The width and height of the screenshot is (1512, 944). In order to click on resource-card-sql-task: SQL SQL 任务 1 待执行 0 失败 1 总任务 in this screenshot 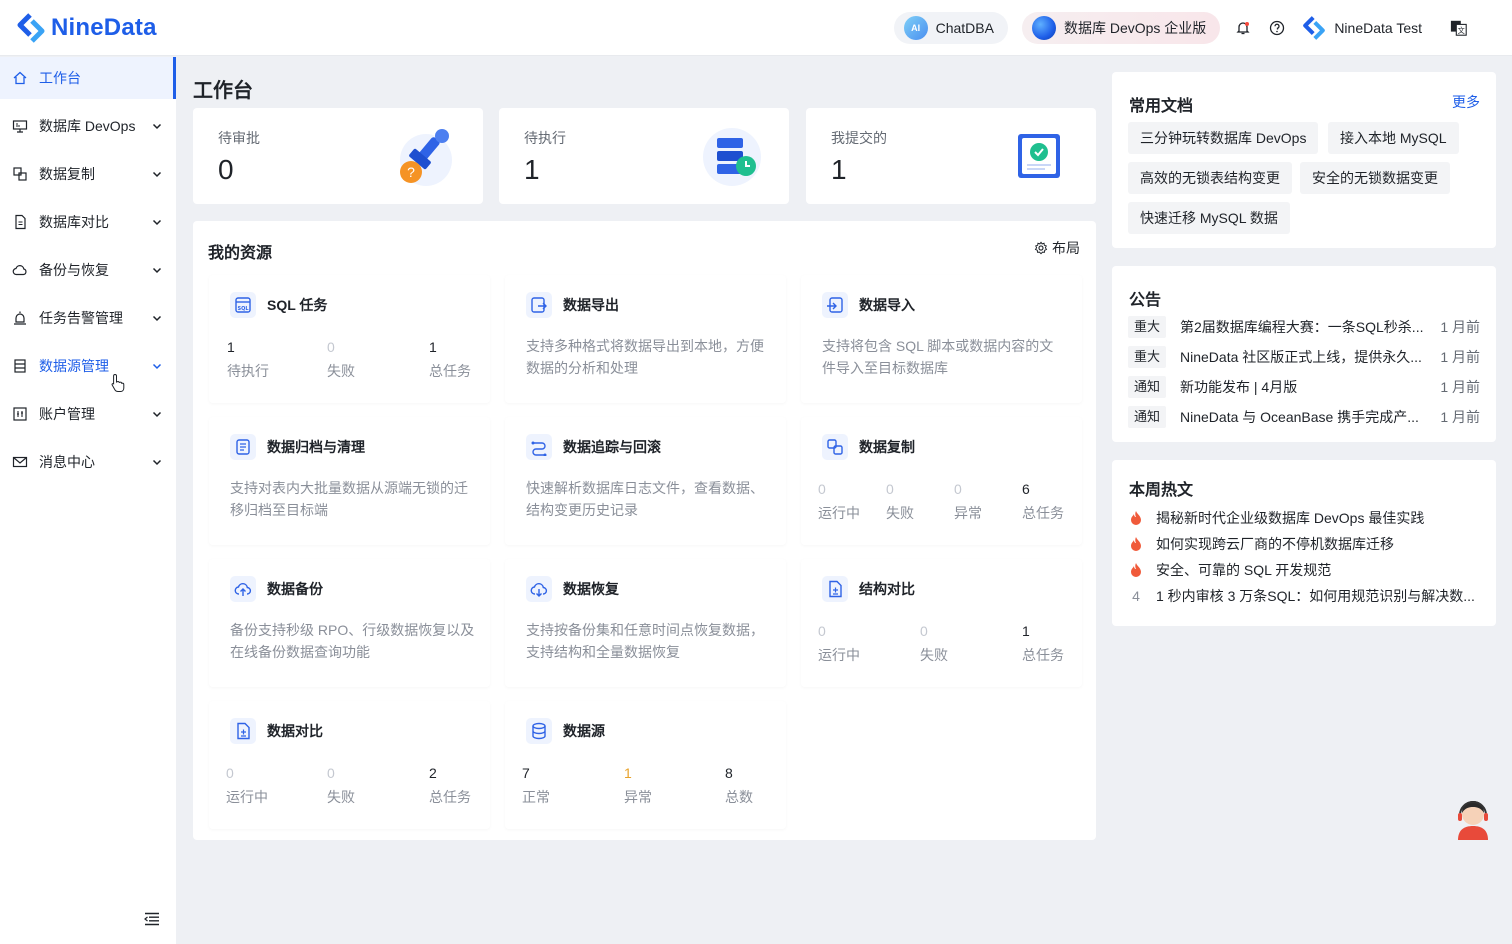, I will do `click(349, 339)`.